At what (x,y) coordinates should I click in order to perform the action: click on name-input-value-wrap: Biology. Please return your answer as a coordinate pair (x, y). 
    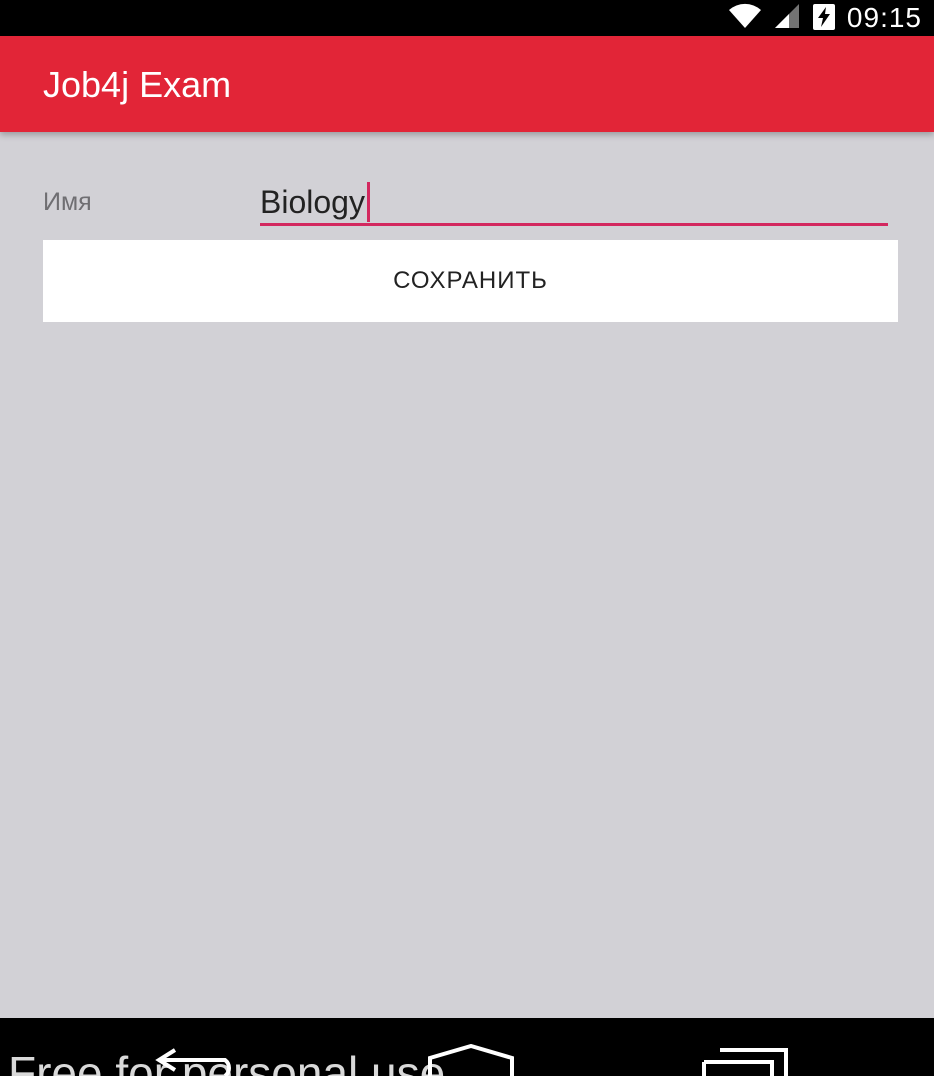
    Looking at the image, I should click on (315, 202).